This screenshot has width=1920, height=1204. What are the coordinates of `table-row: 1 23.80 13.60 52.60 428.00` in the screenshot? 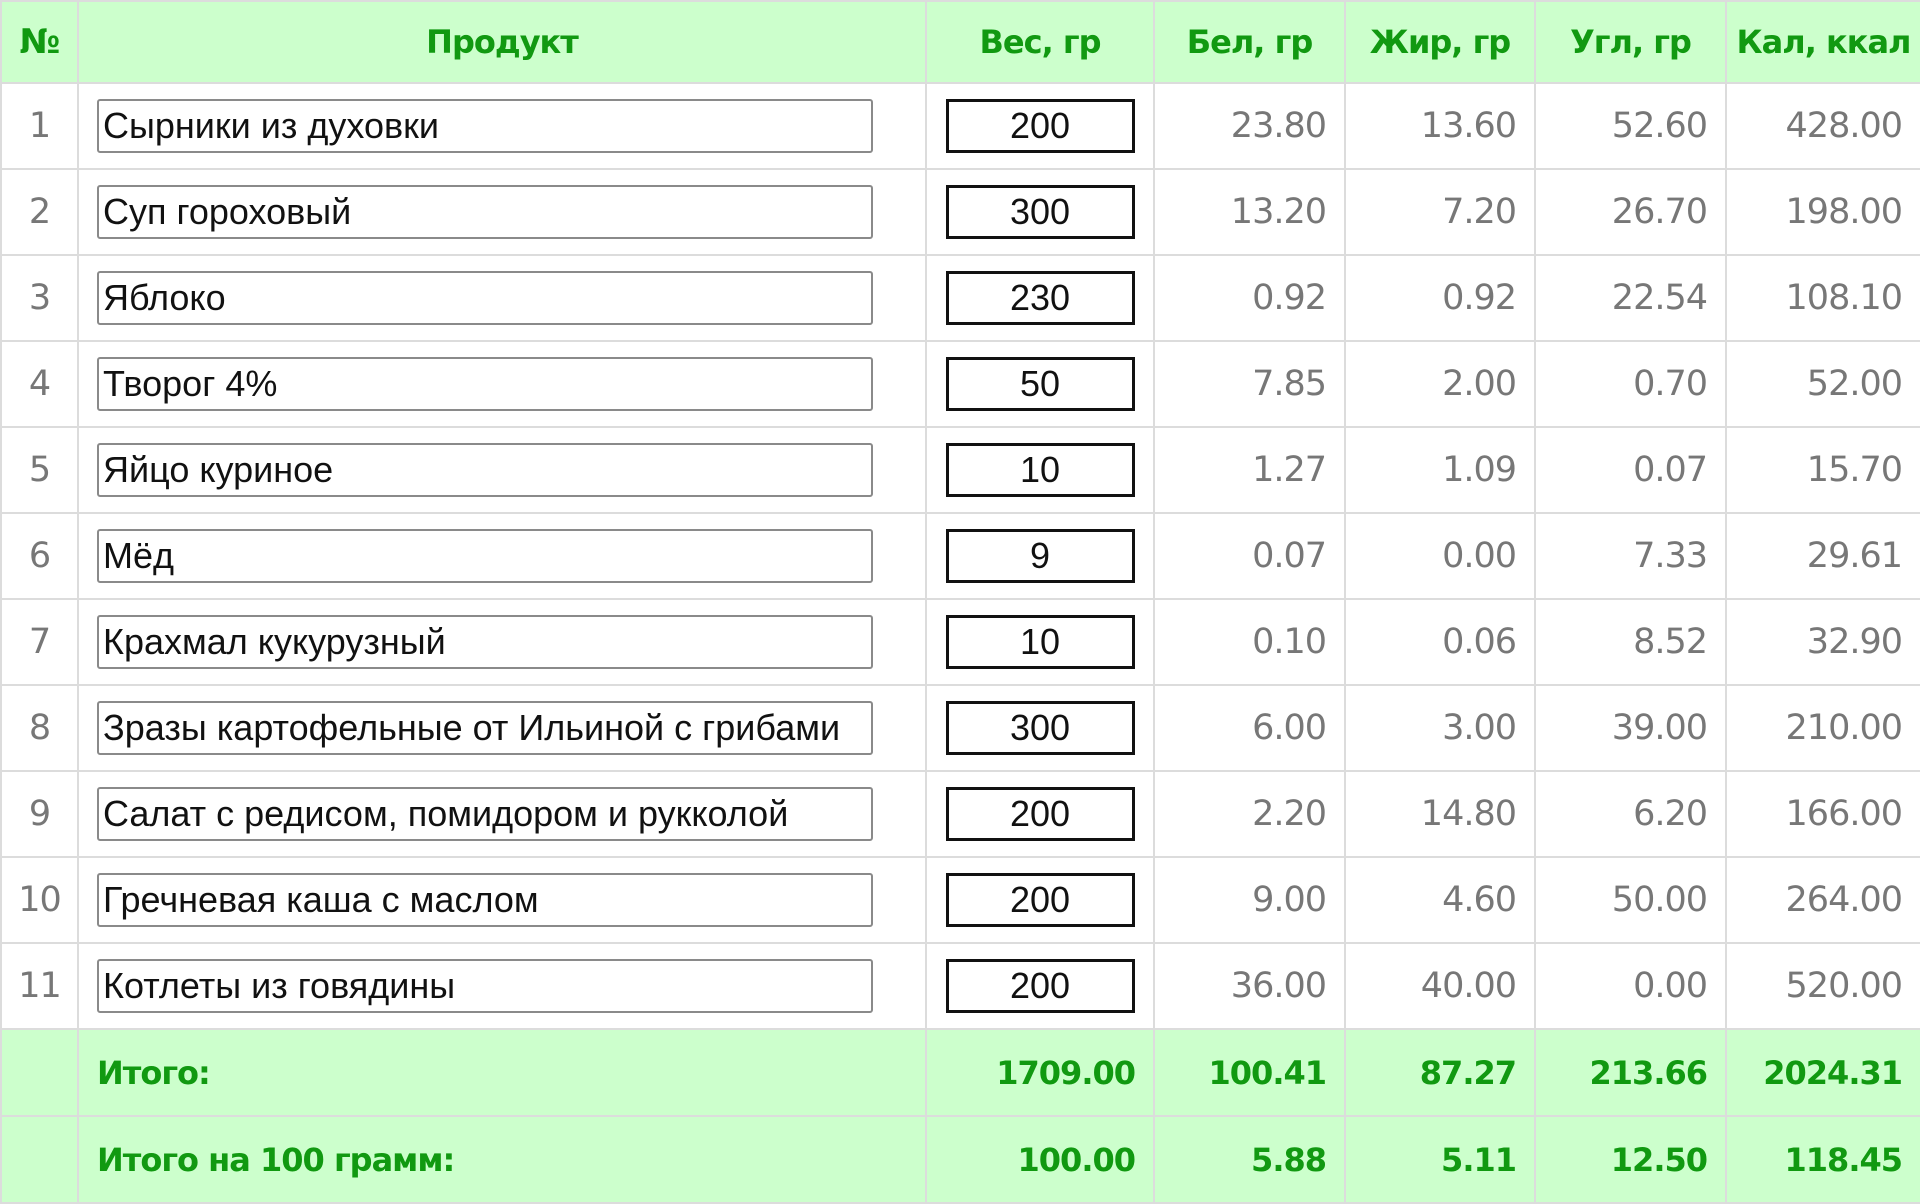 It's located at (960, 126).